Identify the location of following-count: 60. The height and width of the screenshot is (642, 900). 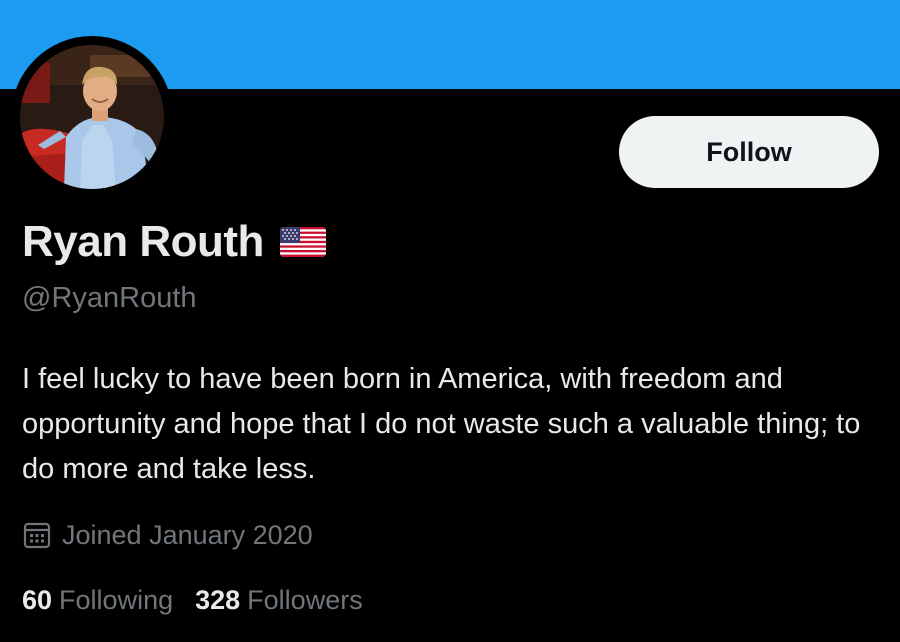
(37, 599).